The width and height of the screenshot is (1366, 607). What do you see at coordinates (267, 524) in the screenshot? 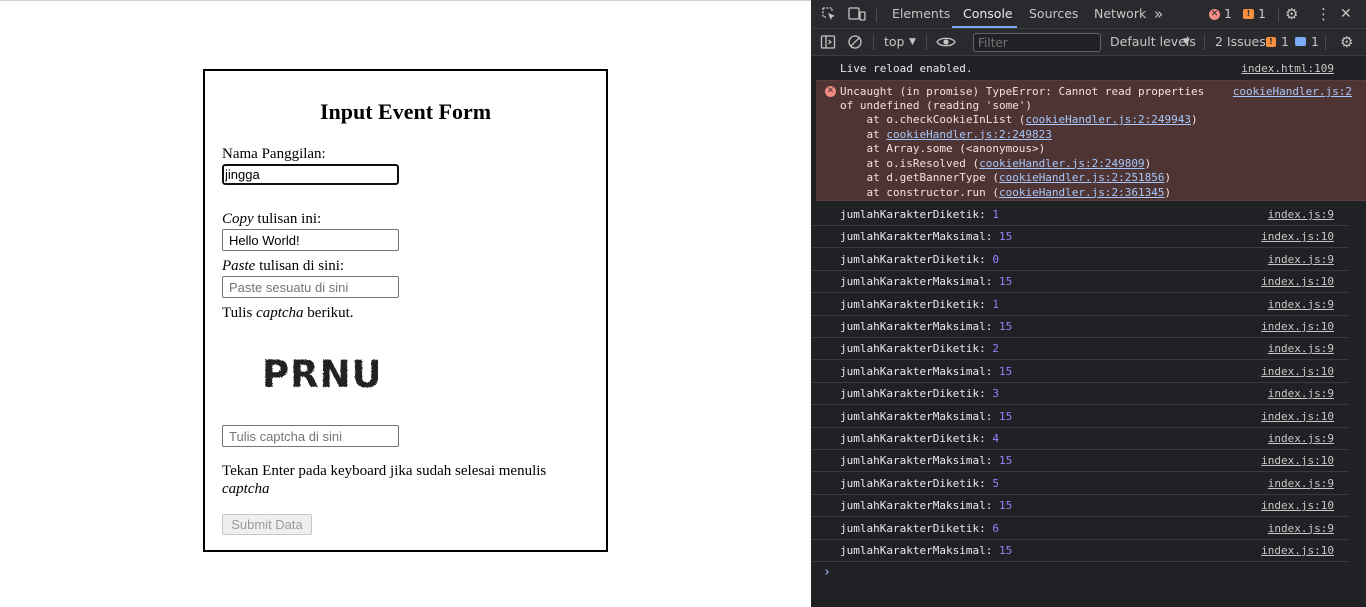
I see `submit-button: Submit Data` at bounding box center [267, 524].